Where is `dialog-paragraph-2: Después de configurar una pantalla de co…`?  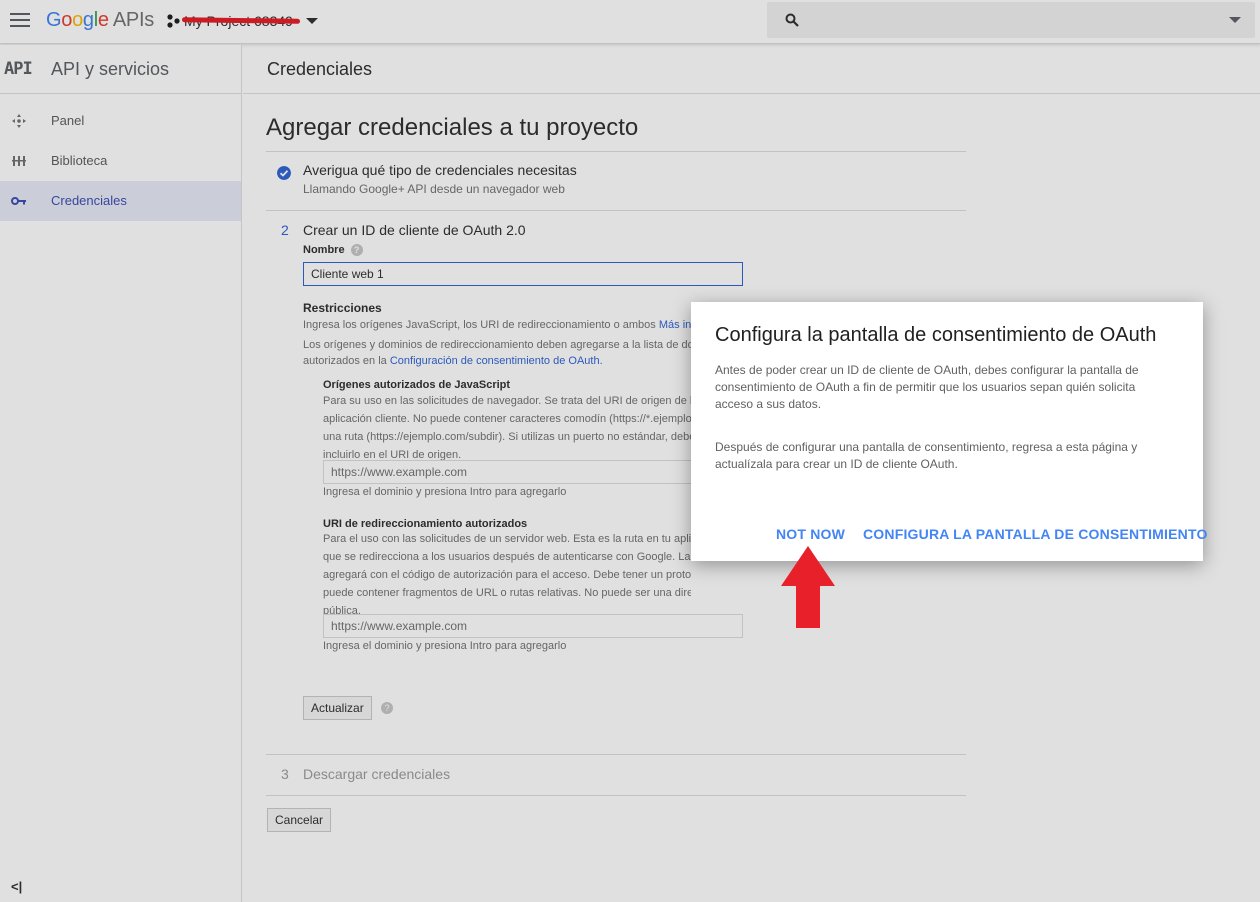
dialog-paragraph-2: Después de configurar una pantalla de co… is located at coordinates (926, 455).